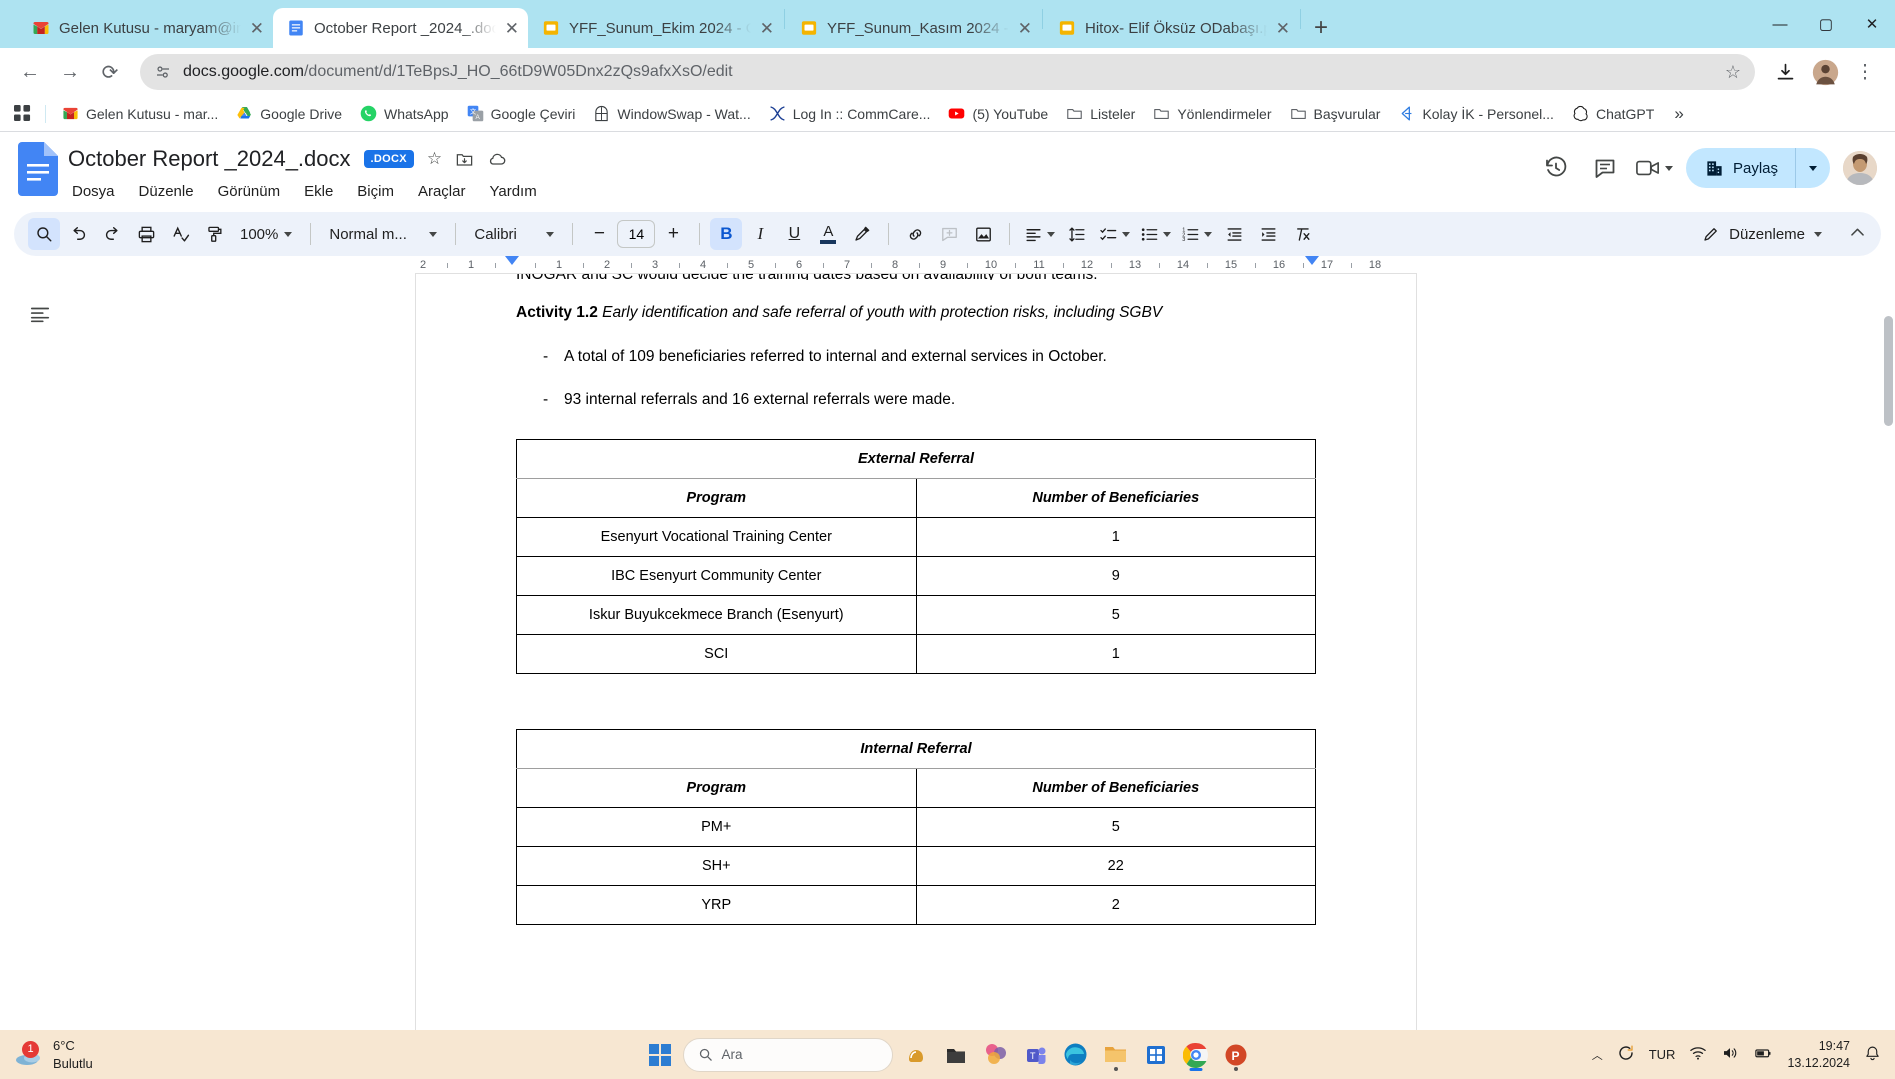  What do you see at coordinates (862, 234) in the screenshot?
I see `highlight-icon` at bounding box center [862, 234].